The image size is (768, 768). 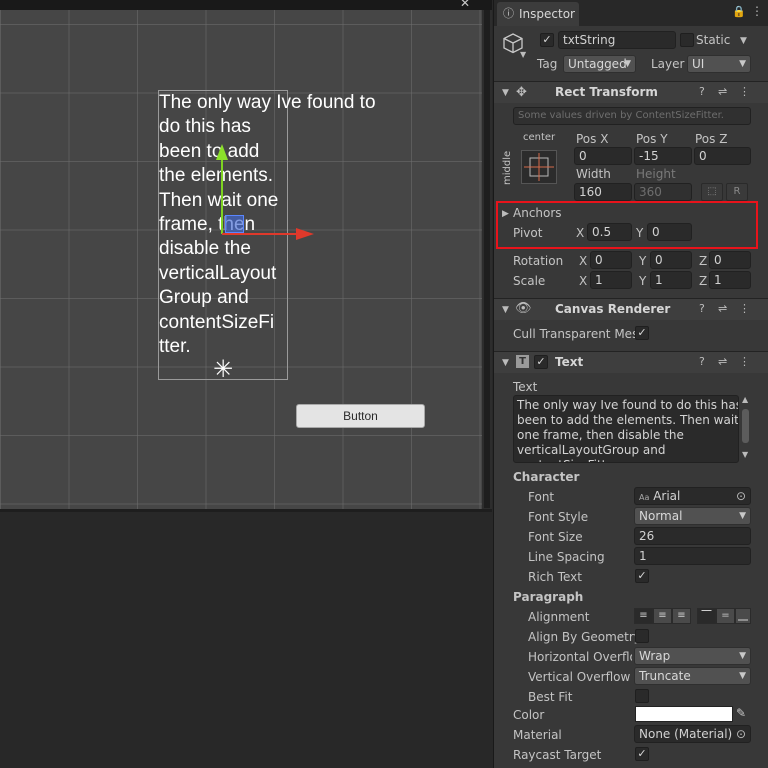 I want to click on rotation-x-label: X, so click(x=583, y=261).